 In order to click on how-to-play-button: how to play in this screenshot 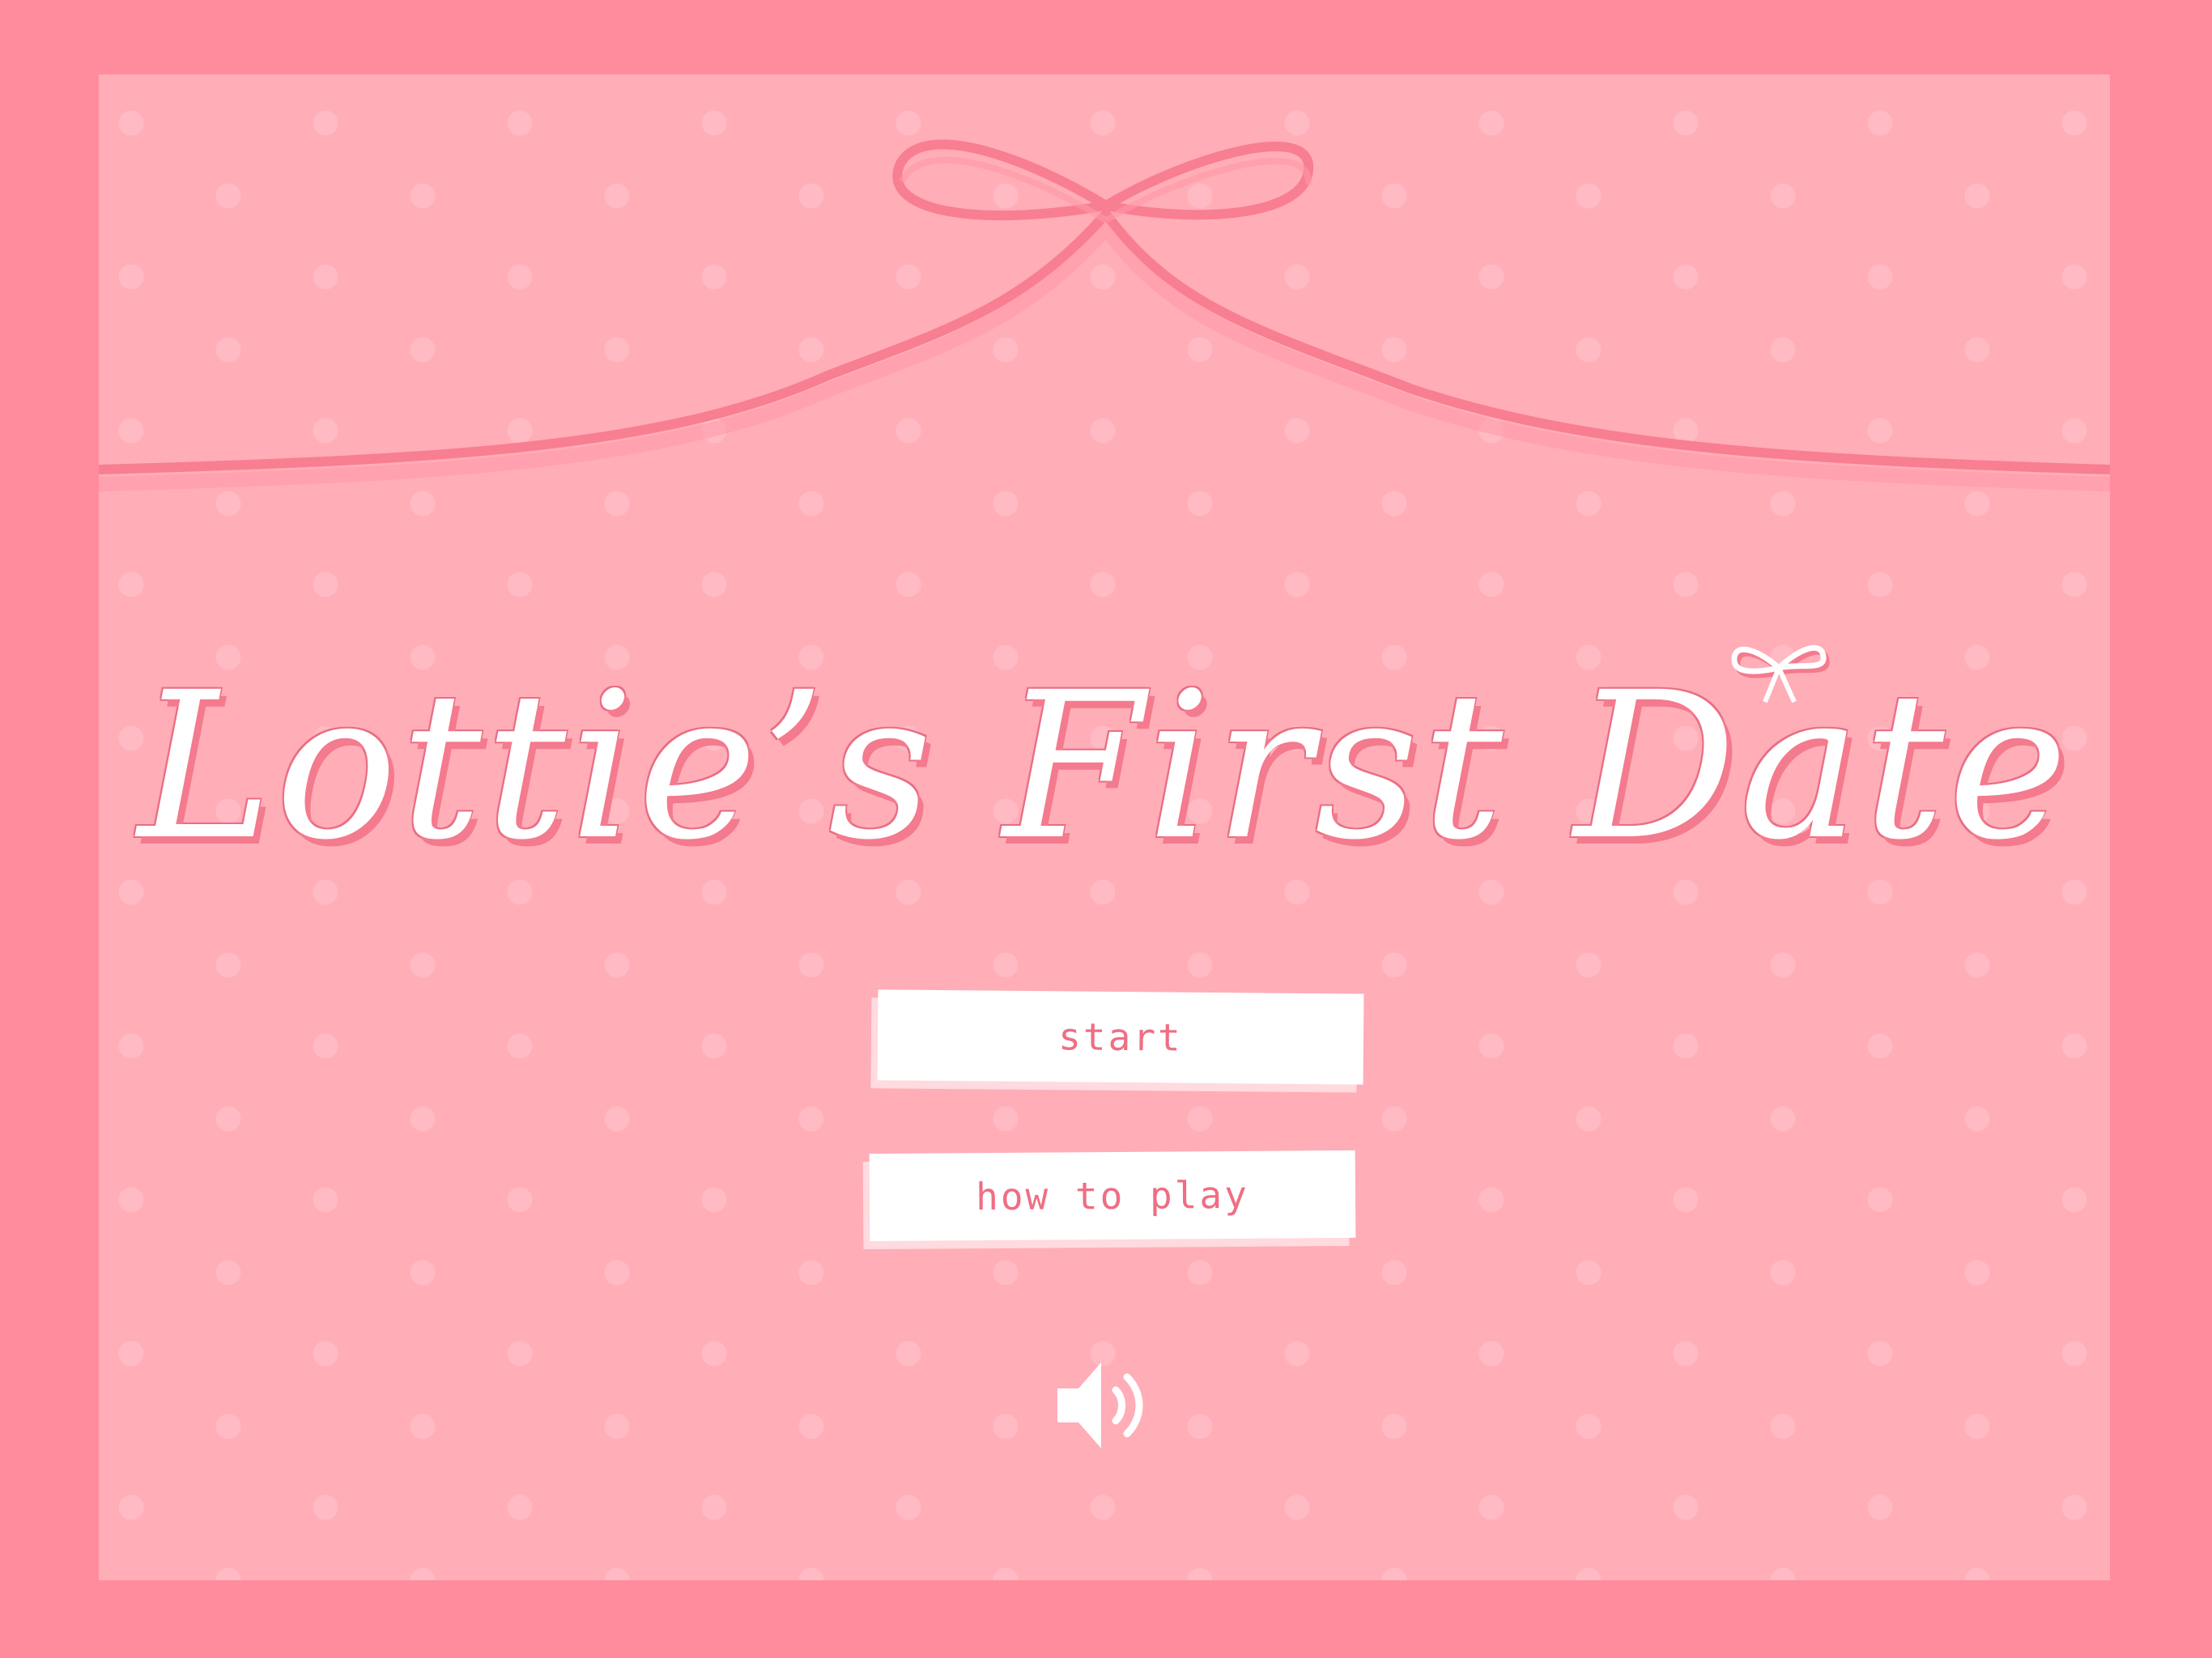, I will do `click(1112, 1196)`.